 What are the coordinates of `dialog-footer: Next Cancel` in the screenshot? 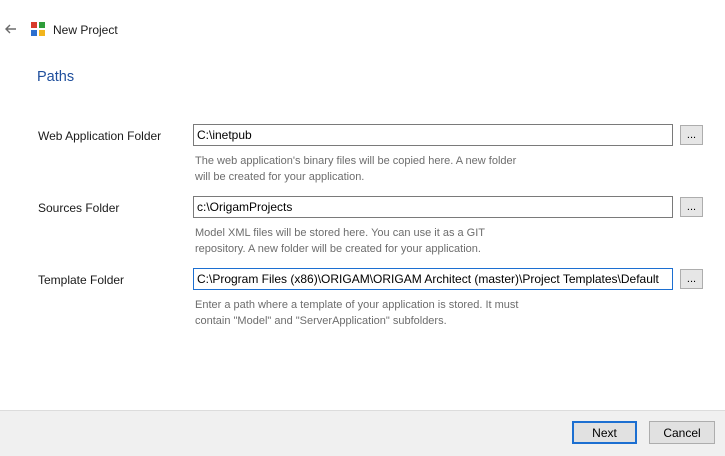 It's located at (362, 433).